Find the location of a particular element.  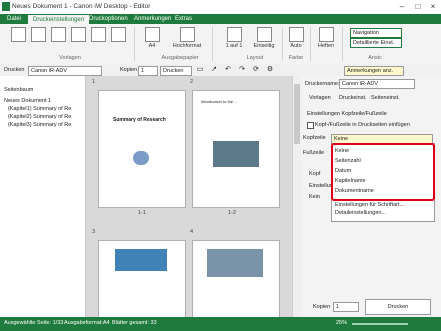

page-tree-title: Seitenbaum is located at coordinates (19, 90).